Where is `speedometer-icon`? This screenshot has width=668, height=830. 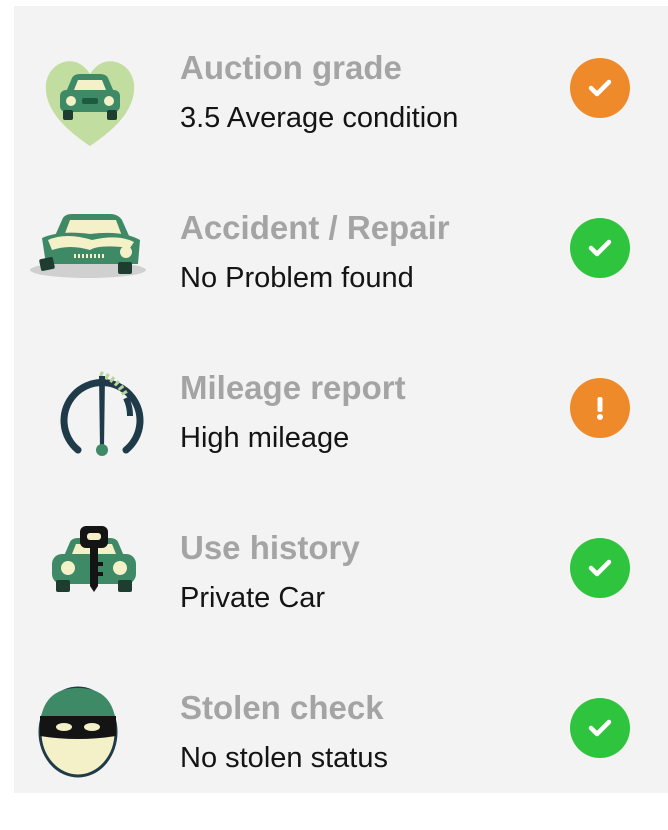
speedometer-icon is located at coordinates (90, 420).